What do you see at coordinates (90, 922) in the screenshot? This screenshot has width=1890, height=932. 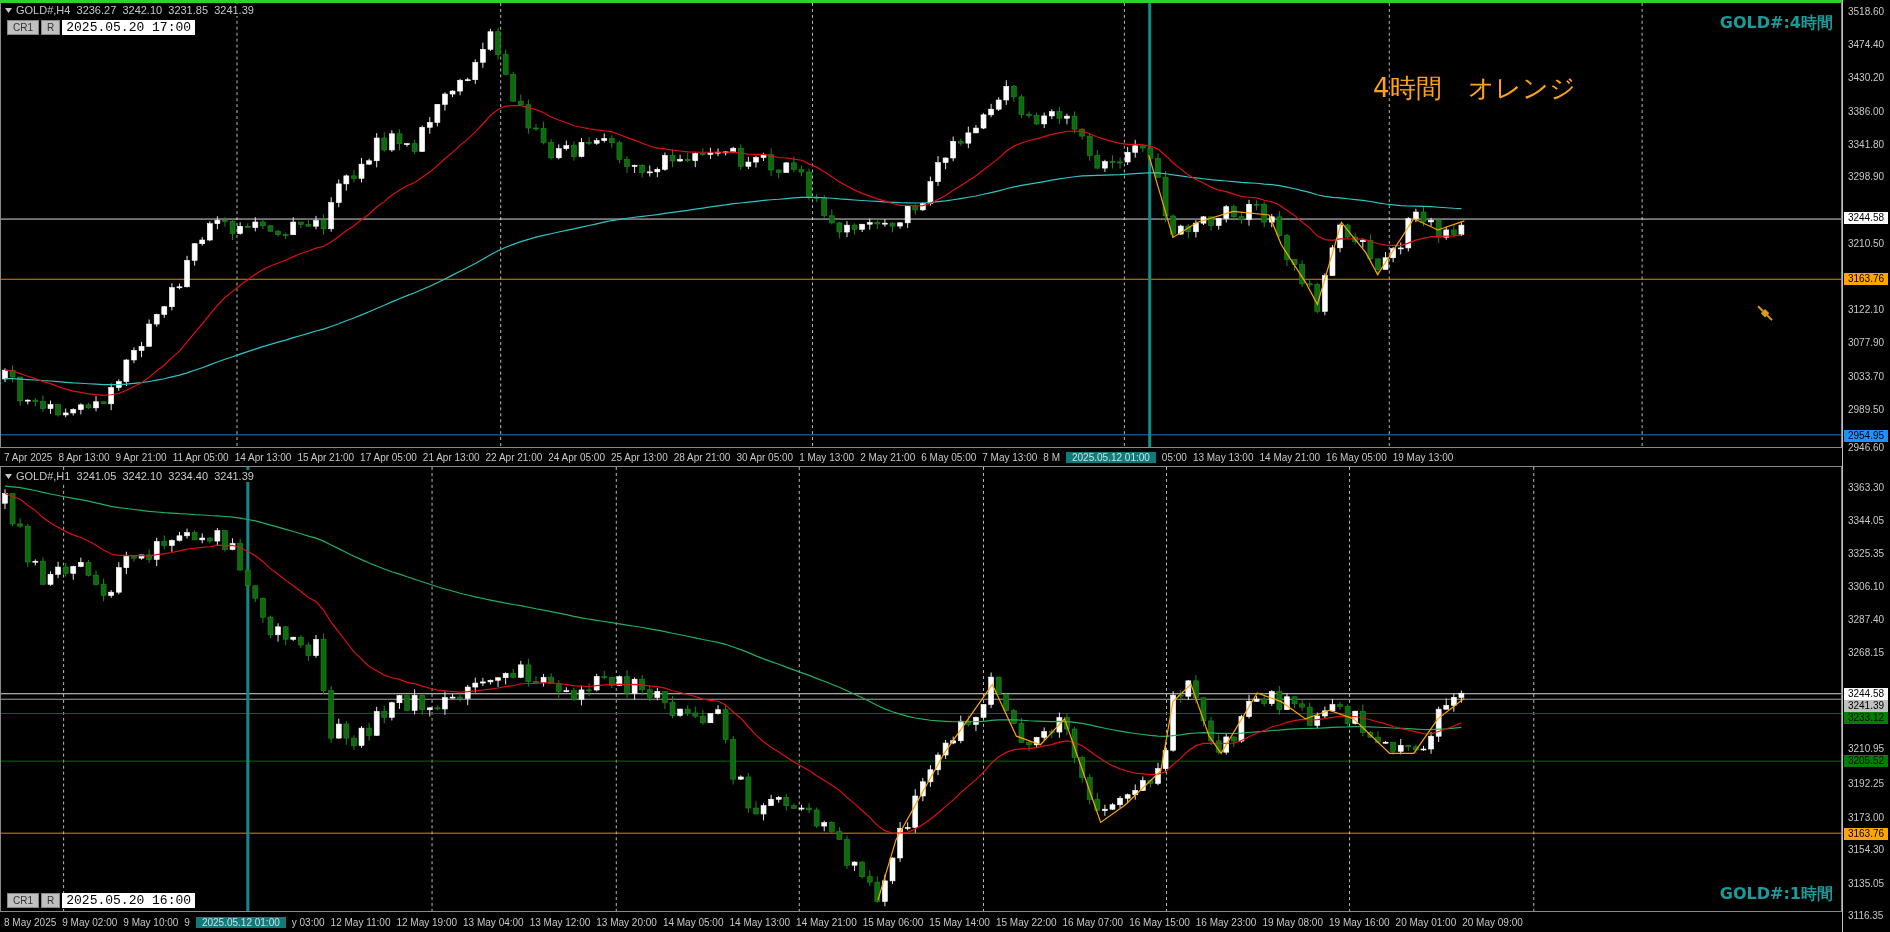 I see `time-axis-label: 9 May 02:00` at bounding box center [90, 922].